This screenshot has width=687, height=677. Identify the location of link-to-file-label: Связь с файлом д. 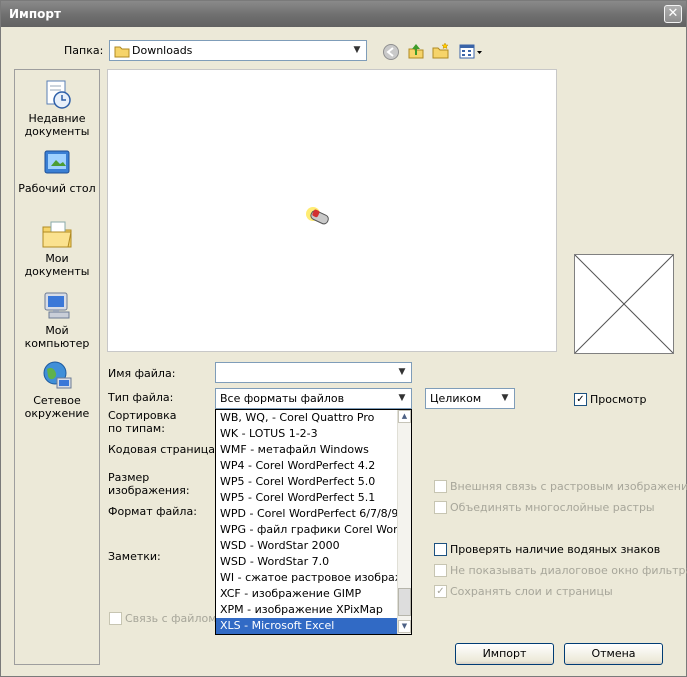
(176, 618).